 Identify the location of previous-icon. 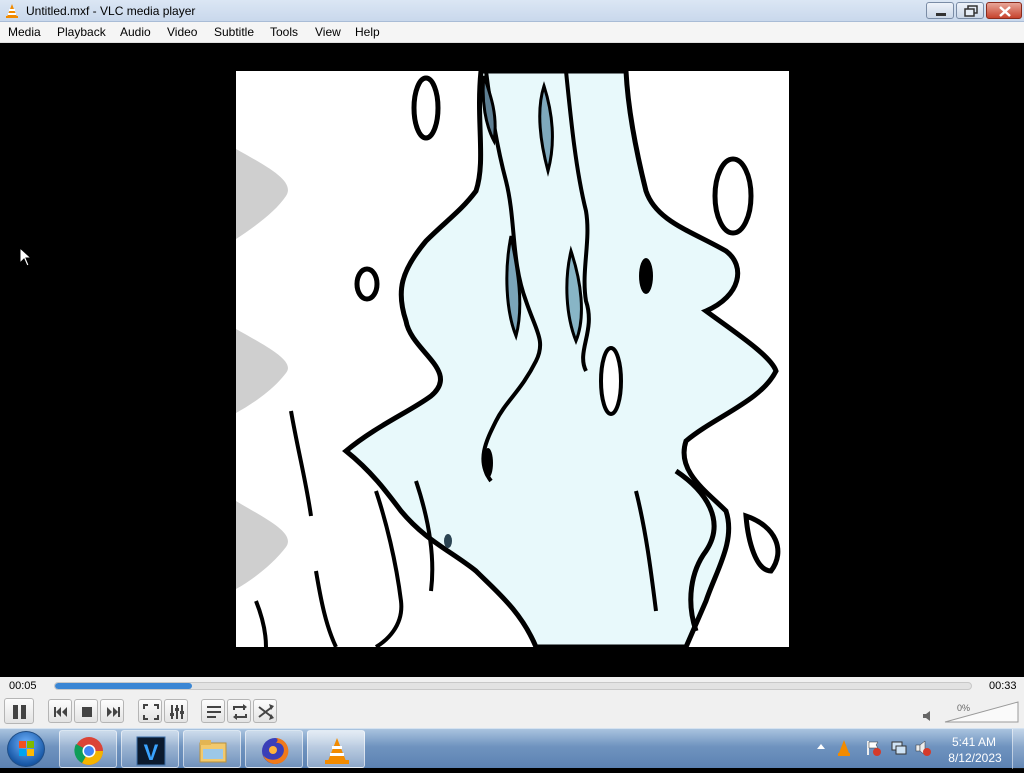
(60, 712).